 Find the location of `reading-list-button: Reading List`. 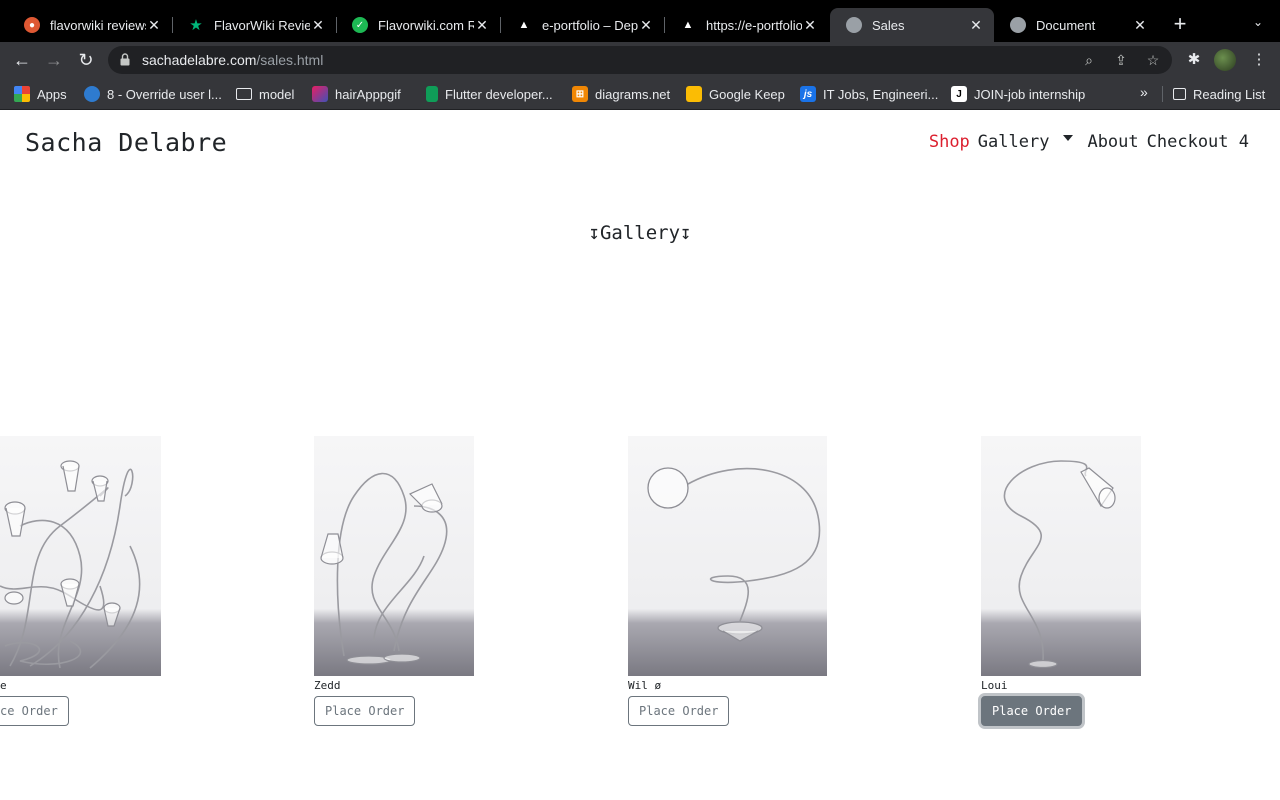

reading-list-button: Reading List is located at coordinates (1219, 94).